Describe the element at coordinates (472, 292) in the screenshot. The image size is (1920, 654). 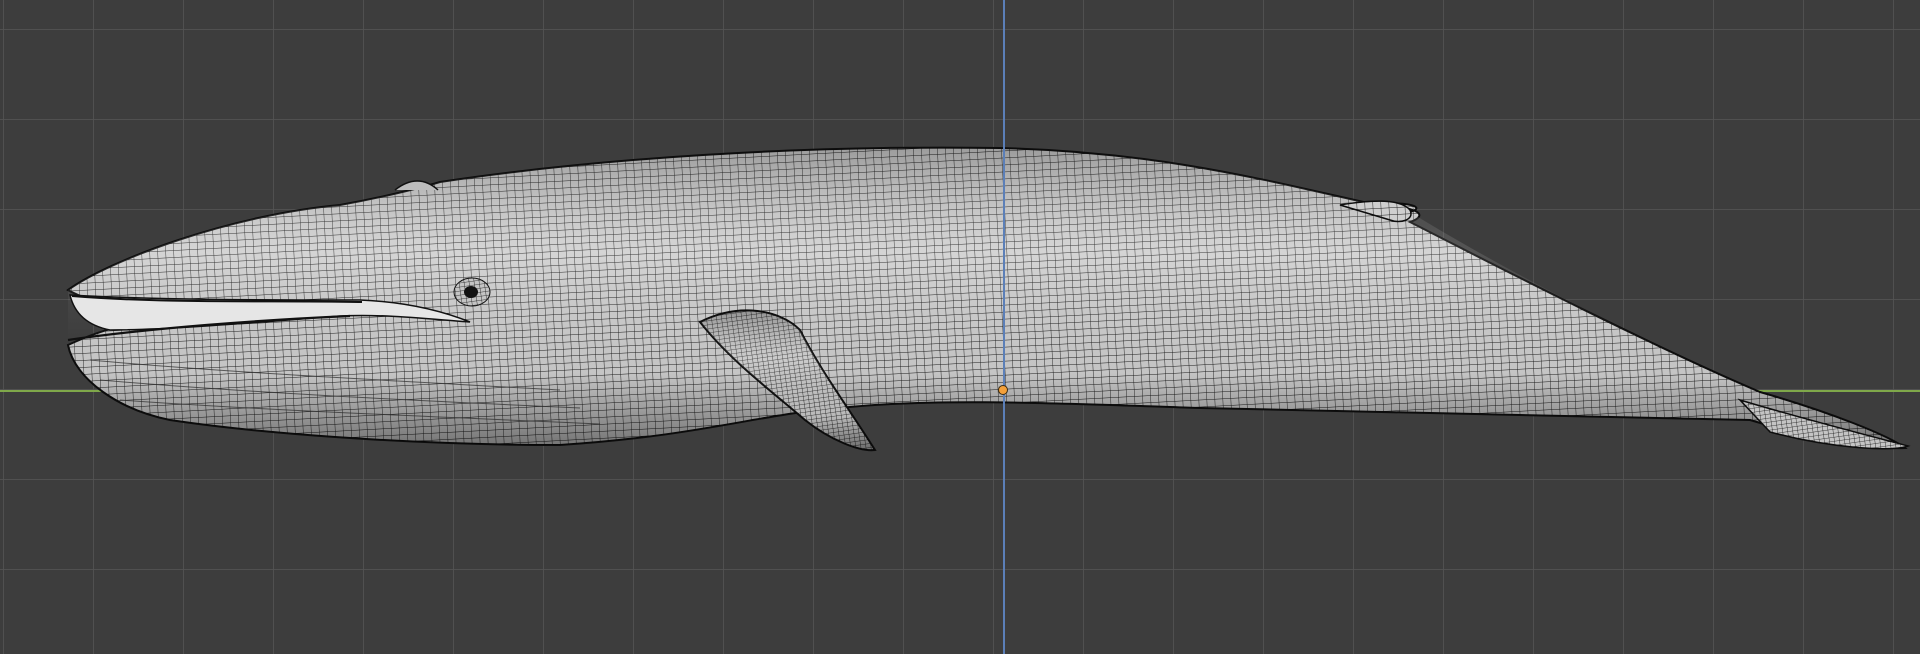
I see `whale-eye` at that location.